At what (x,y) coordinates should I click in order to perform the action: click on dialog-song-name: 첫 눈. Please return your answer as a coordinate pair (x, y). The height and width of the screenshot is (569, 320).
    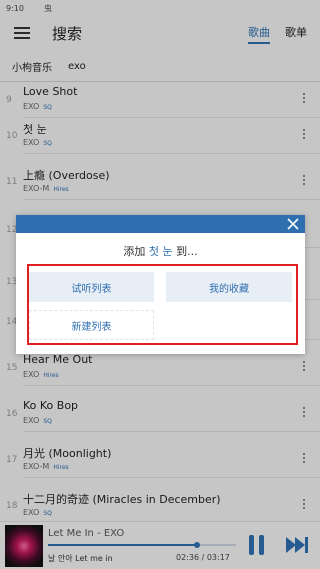
    Looking at the image, I should click on (160, 251).